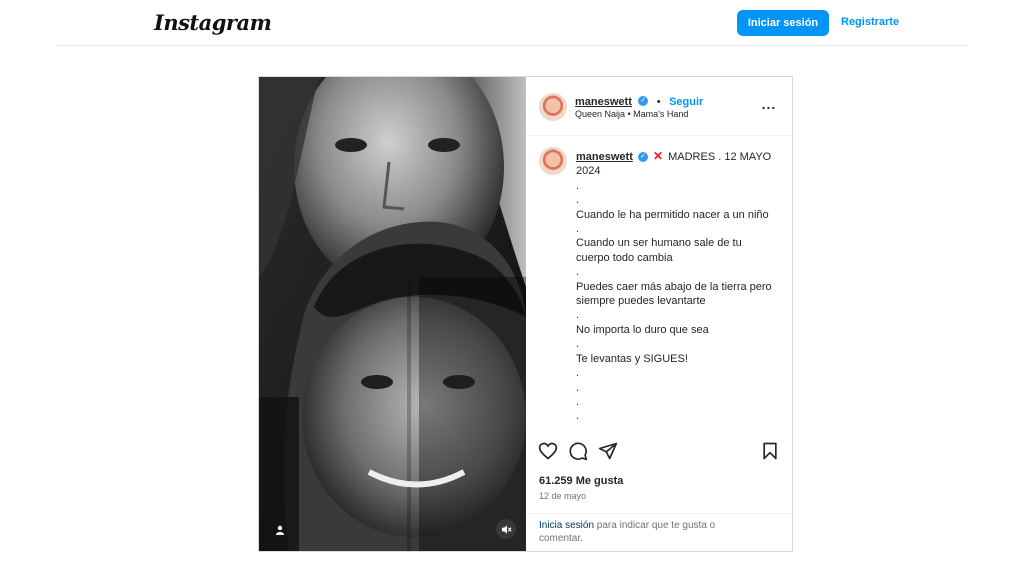 This screenshot has width=1024, height=576. Describe the element at coordinates (658, 156) in the screenshot. I see `cross-mark-icon: ✕` at that location.